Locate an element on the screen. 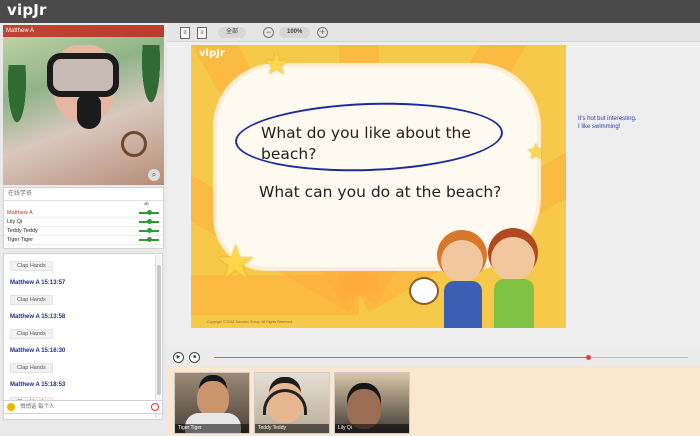 This screenshot has width=700, height=436. progress-fill is located at coordinates (401, 357).